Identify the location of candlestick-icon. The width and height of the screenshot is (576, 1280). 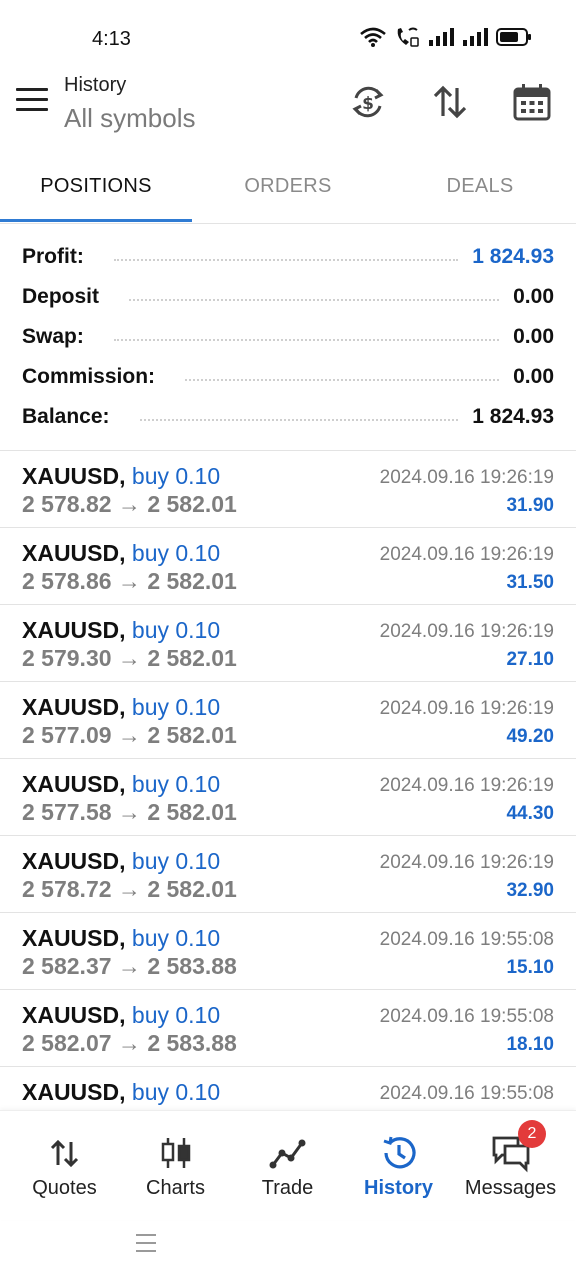
(175, 1153).